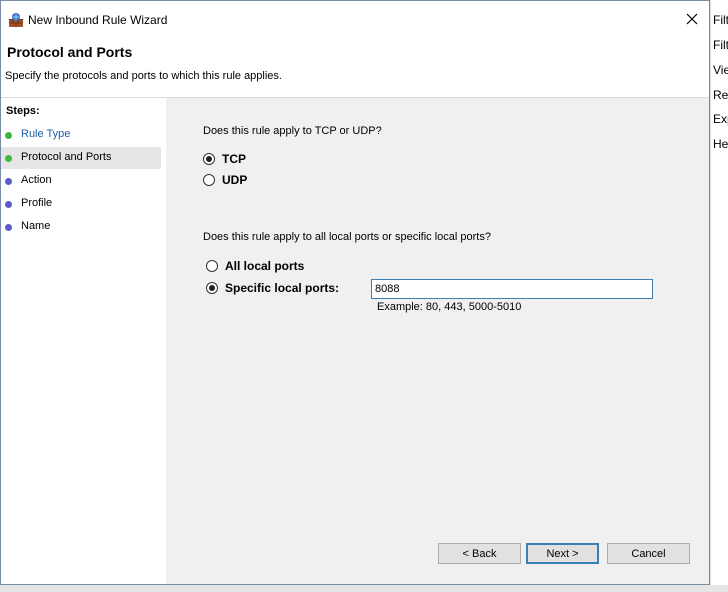 Image resolution: width=728 pixels, height=592 pixels. What do you see at coordinates (264, 266) in the screenshot?
I see `all-local-ports-label: All local ports` at bounding box center [264, 266].